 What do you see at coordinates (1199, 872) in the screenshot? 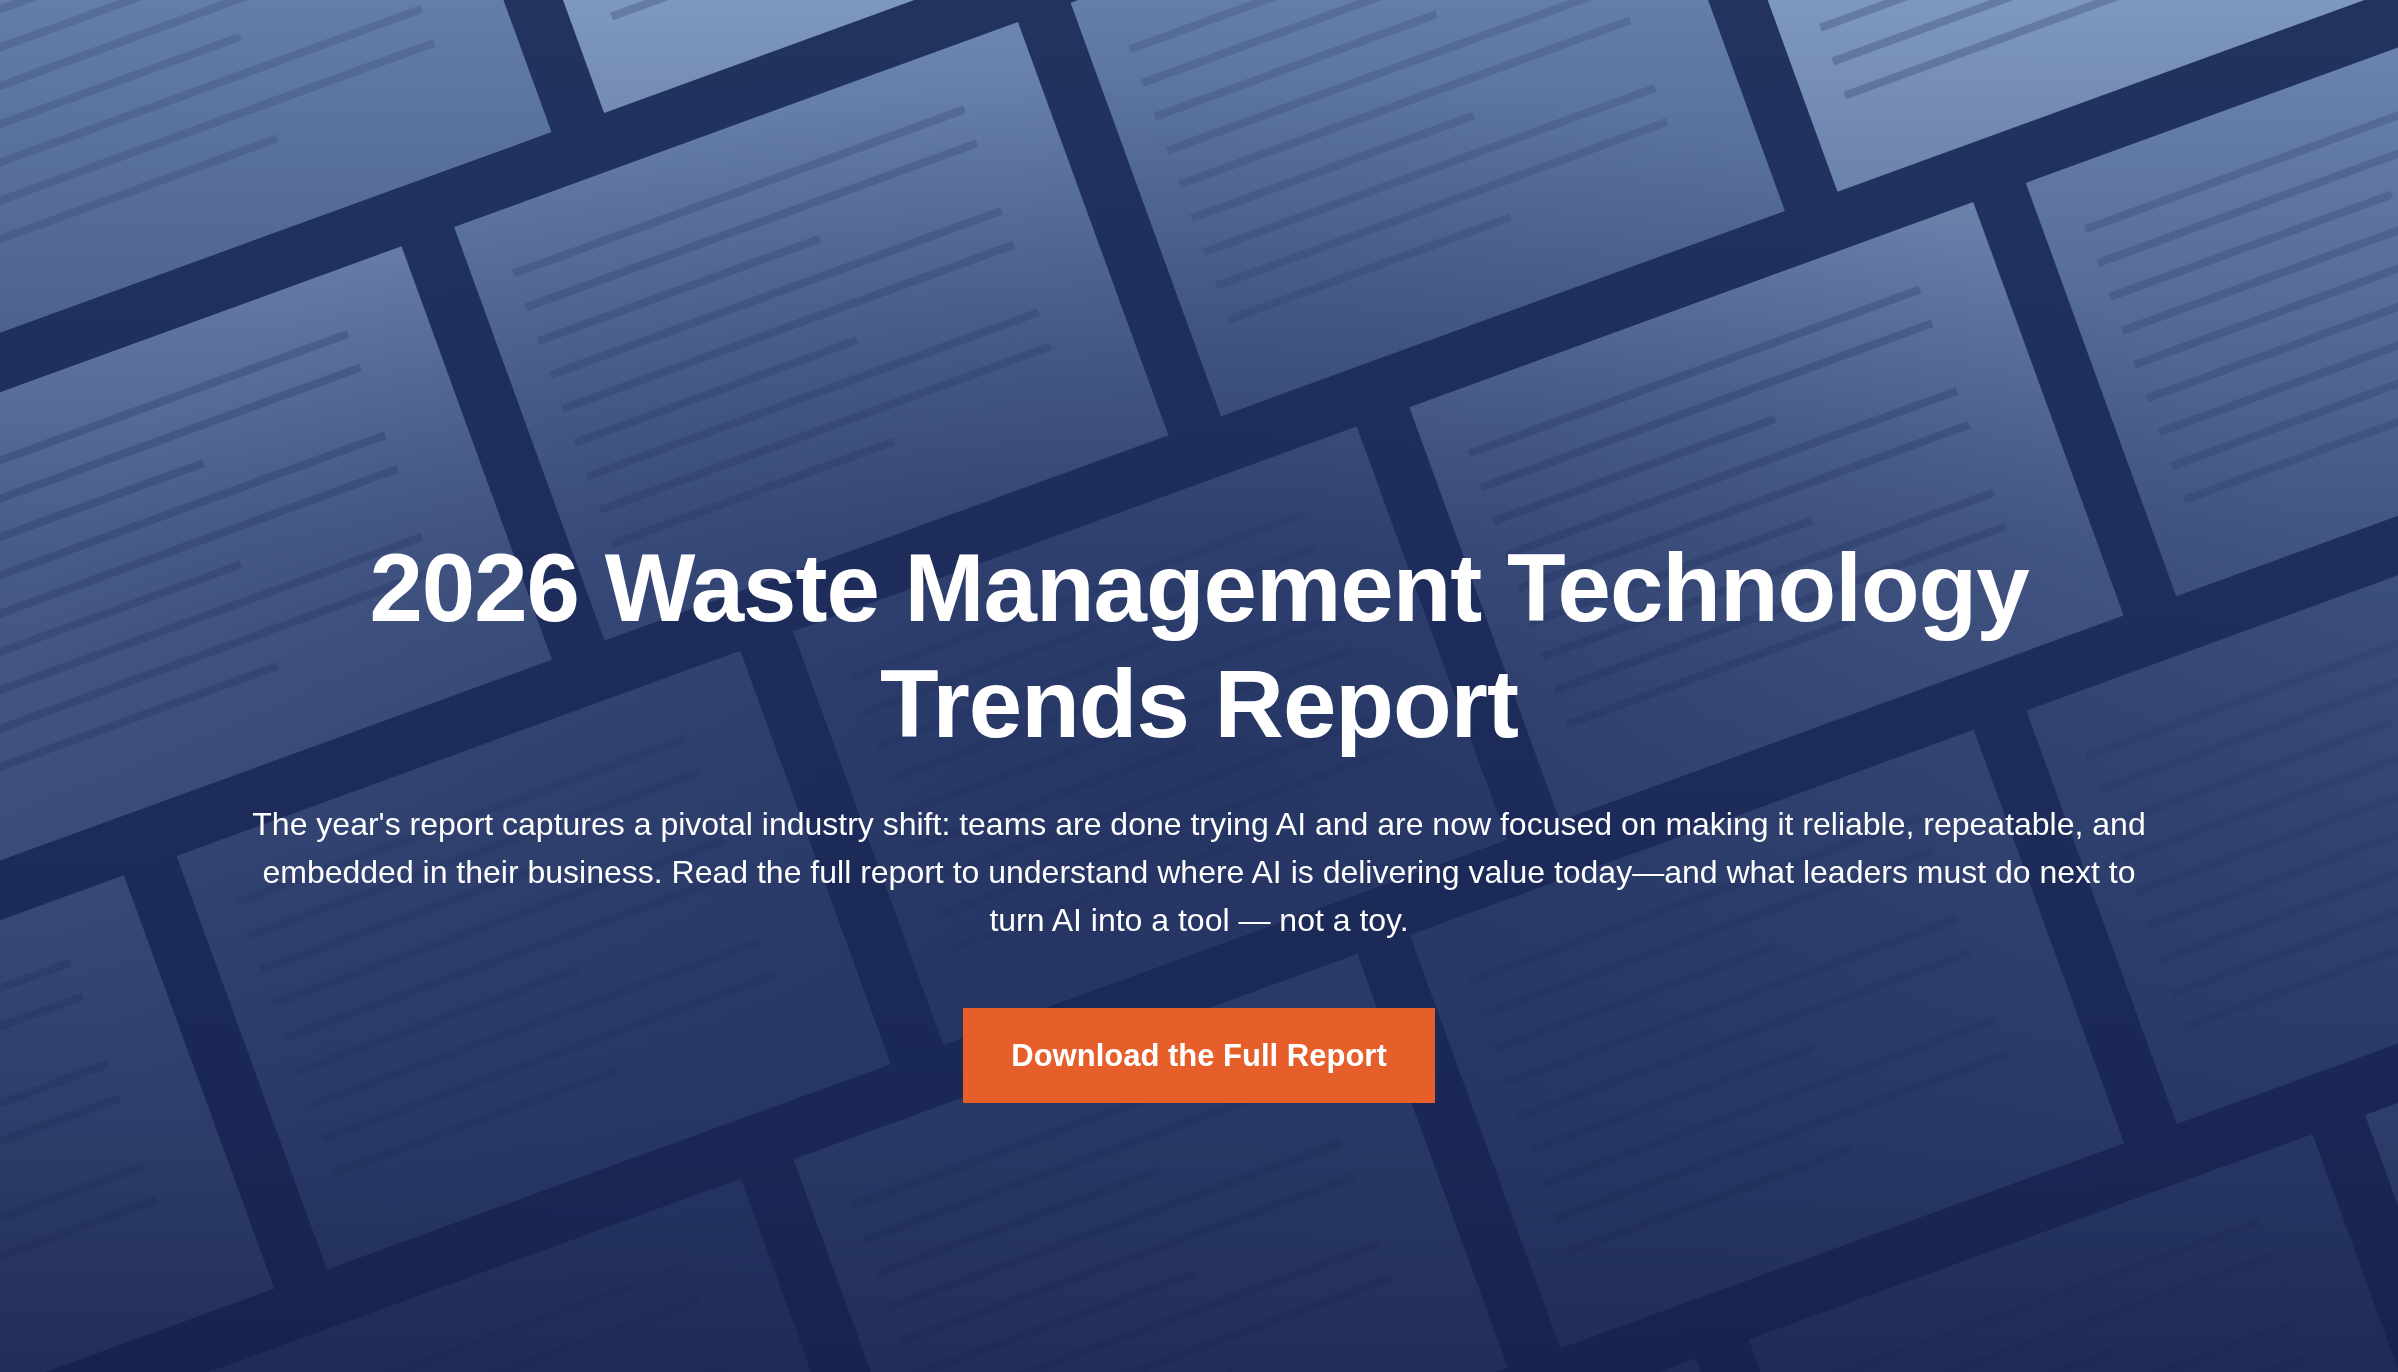
I see `hero-description: The year's report captures a pivotal industry shift: teams are done trying AI and are now focused on making it reliable, repeatable, and embedded in their business. Read the full report to understand where AI is delivering value today—and what leaders must do next to turn AI into a tool — not a toy.` at bounding box center [1199, 872].